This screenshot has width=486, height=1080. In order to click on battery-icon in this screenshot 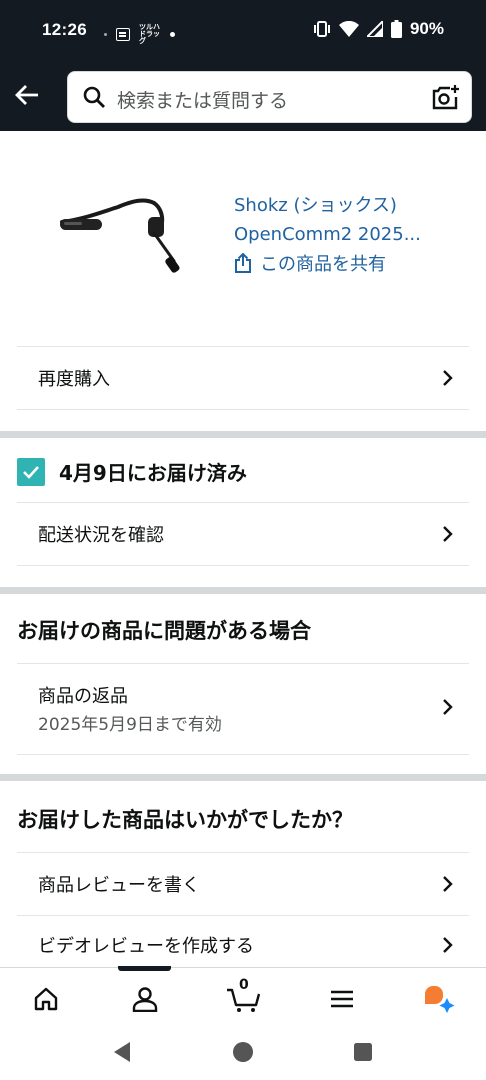, I will do `click(396, 29)`.